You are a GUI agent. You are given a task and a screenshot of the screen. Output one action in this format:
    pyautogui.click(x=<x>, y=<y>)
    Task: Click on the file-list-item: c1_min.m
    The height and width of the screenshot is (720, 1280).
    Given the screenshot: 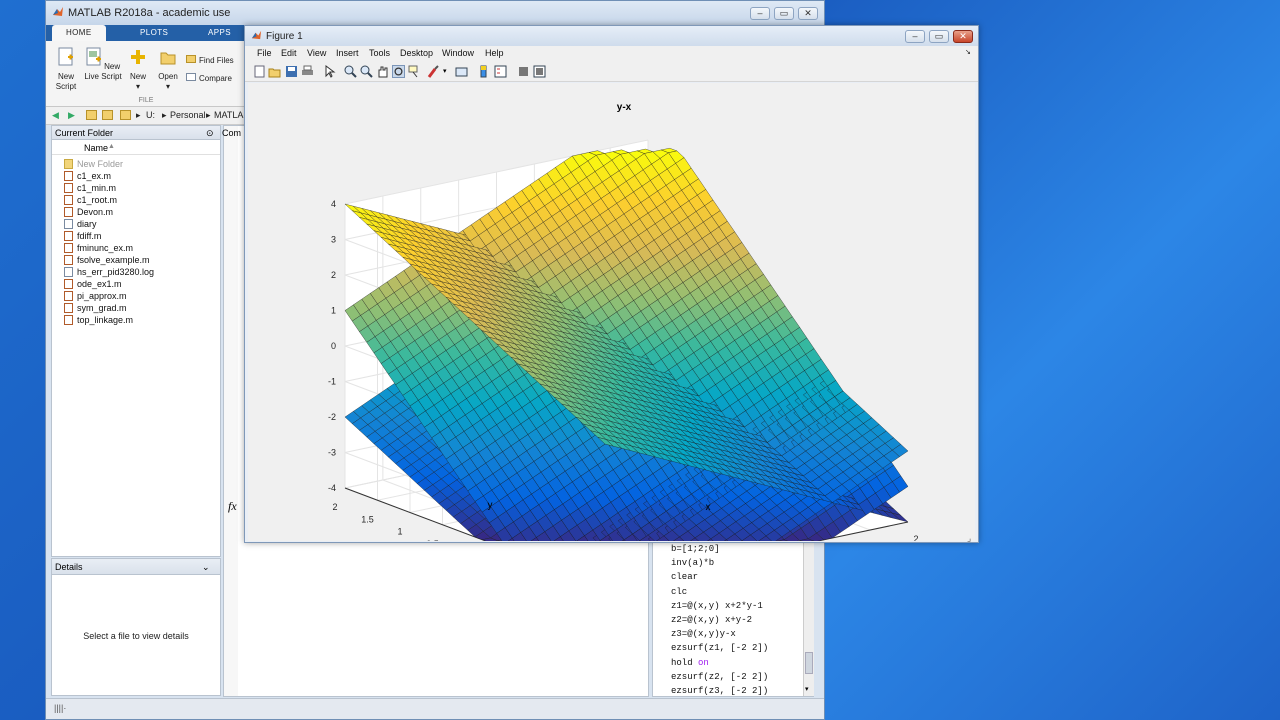 What is the action you would take?
    pyautogui.click(x=90, y=188)
    